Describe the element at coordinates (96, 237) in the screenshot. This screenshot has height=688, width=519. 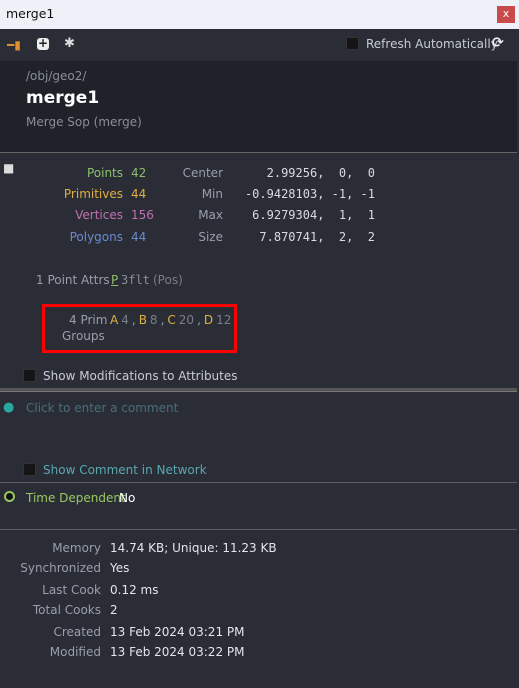
I see `stat-label: Polygons` at that location.